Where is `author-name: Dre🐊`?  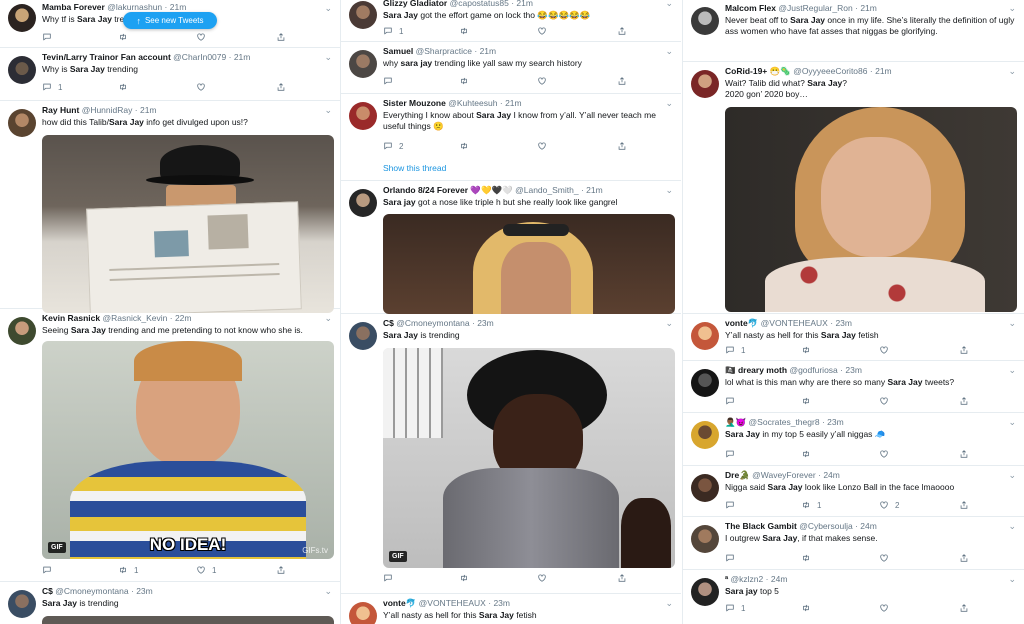
author-name: Dre🐊 is located at coordinates (737, 475).